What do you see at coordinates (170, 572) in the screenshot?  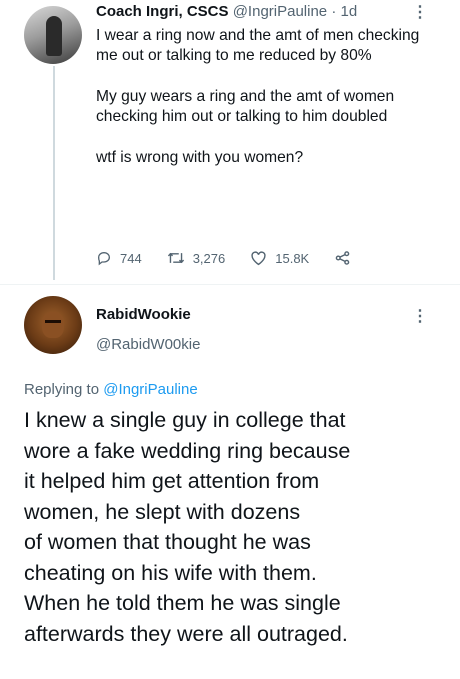 I see `reply-text-line: cheating on his wife with them.` at bounding box center [170, 572].